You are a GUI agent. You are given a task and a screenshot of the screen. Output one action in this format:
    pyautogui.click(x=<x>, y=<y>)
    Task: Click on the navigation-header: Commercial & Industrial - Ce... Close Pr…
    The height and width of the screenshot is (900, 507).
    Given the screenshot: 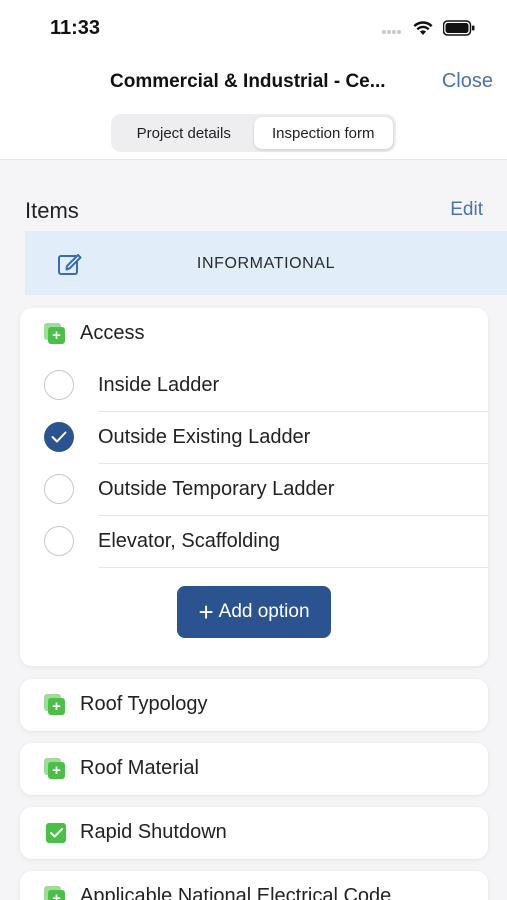 What is the action you would take?
    pyautogui.click(x=253, y=109)
    